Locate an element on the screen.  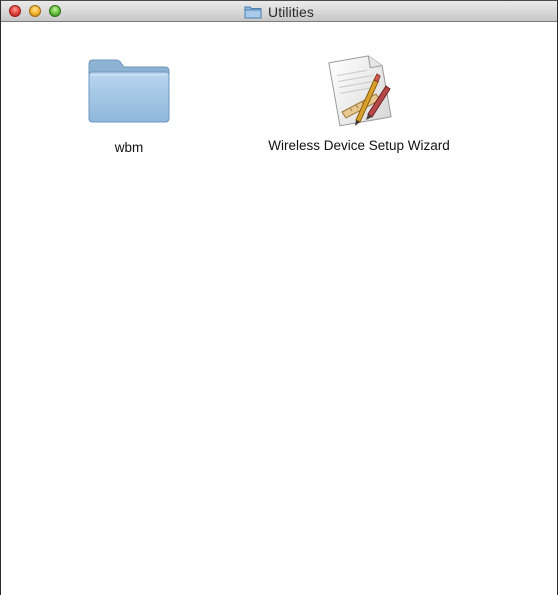
folder-item-wbm: wbm is located at coordinates (129, 107).